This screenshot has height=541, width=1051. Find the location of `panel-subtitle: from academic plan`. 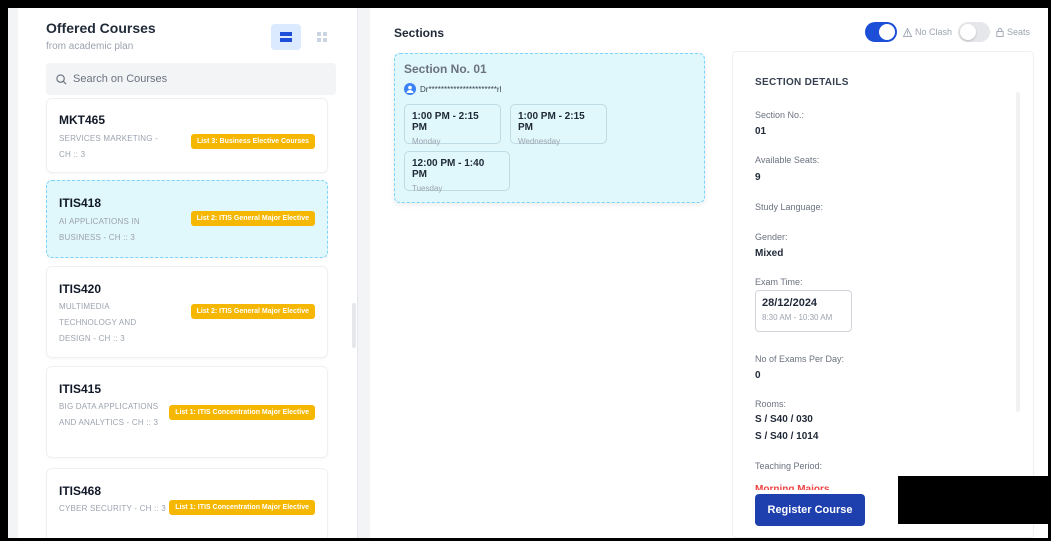

panel-subtitle: from academic plan is located at coordinates (90, 46).